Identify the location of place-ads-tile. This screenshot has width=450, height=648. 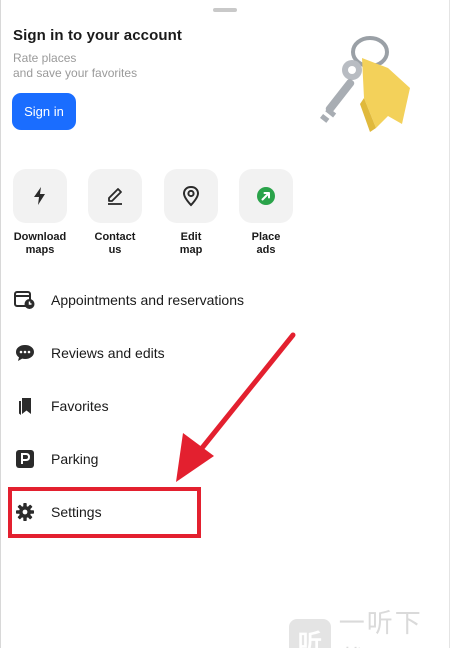
(266, 196).